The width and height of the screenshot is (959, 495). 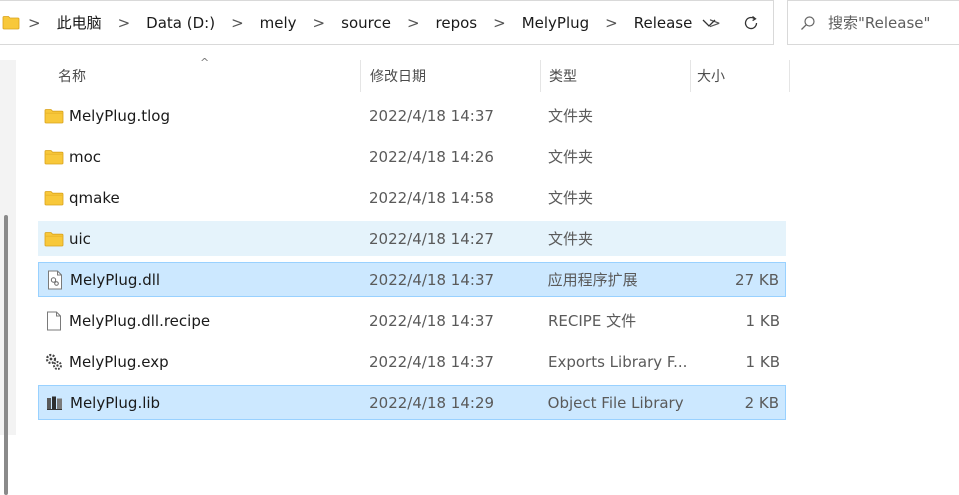 What do you see at coordinates (55, 403) in the screenshot?
I see `lib-file-icon` at bounding box center [55, 403].